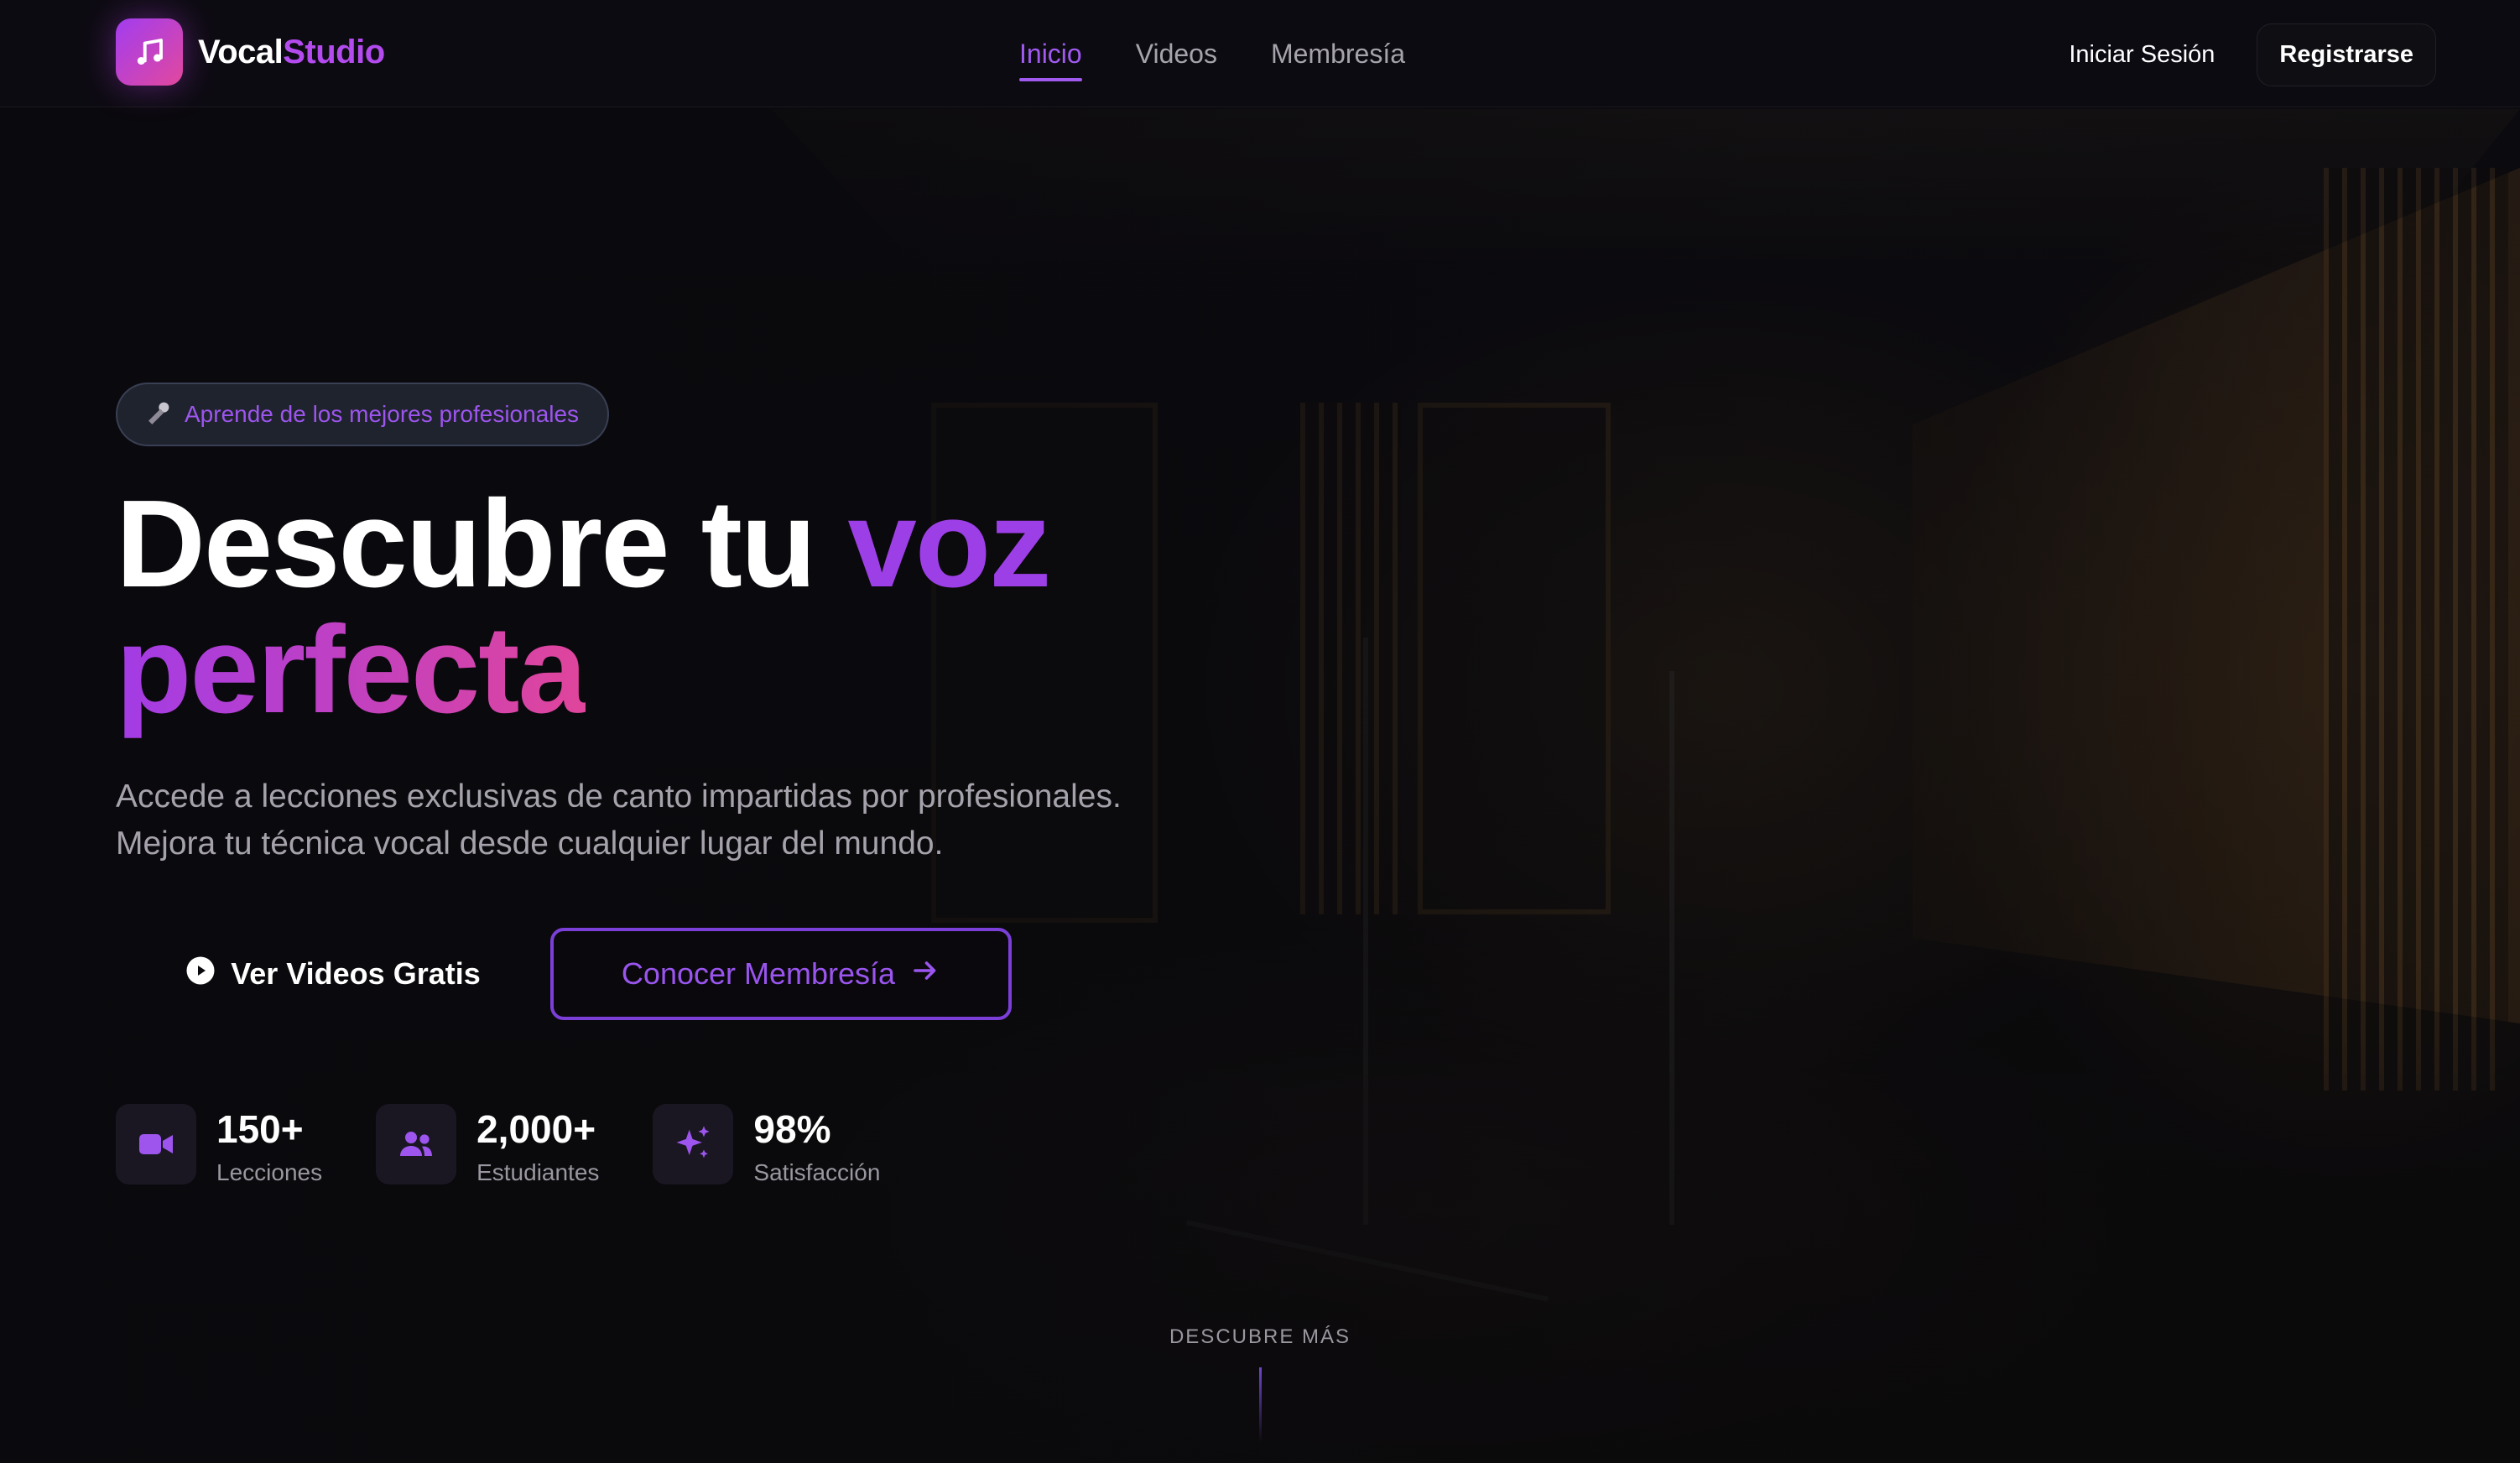 The height and width of the screenshot is (1463, 2520). I want to click on hero-title: Descubre tu voz perfecta, so click(661, 607).